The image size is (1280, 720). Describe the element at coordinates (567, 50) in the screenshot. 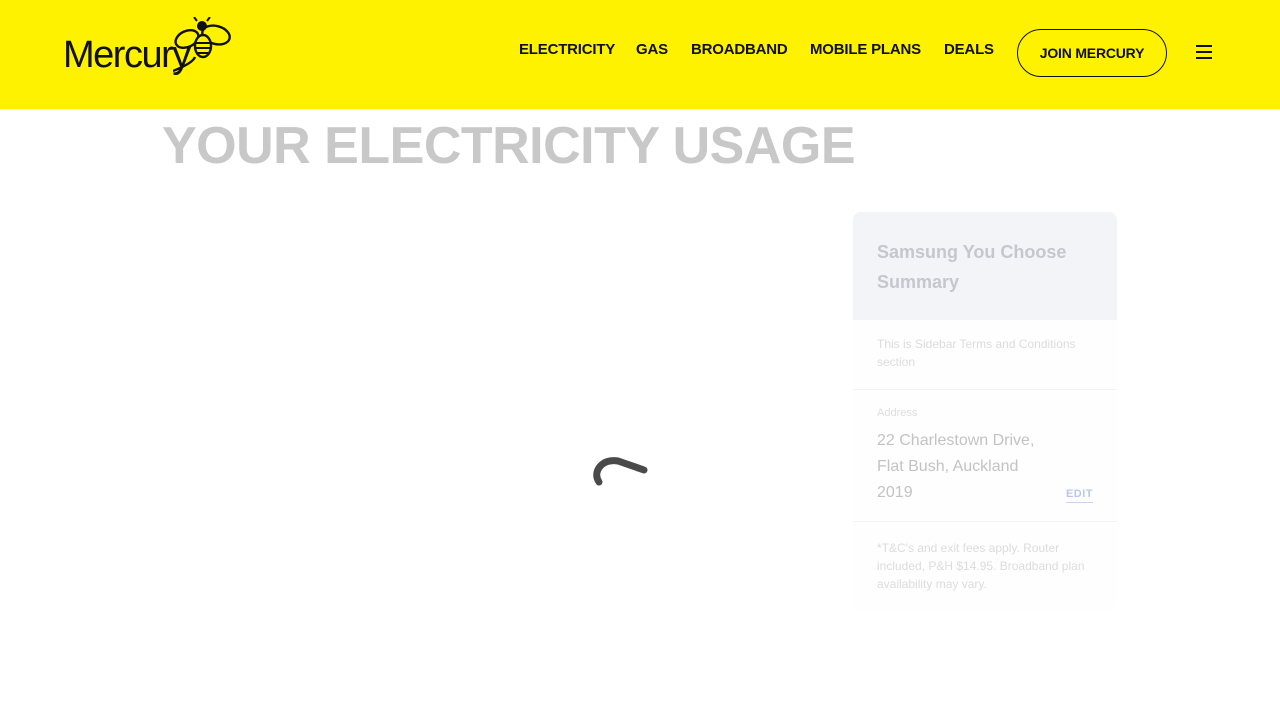

I see `nav-electricity: ELECTRICITY` at that location.